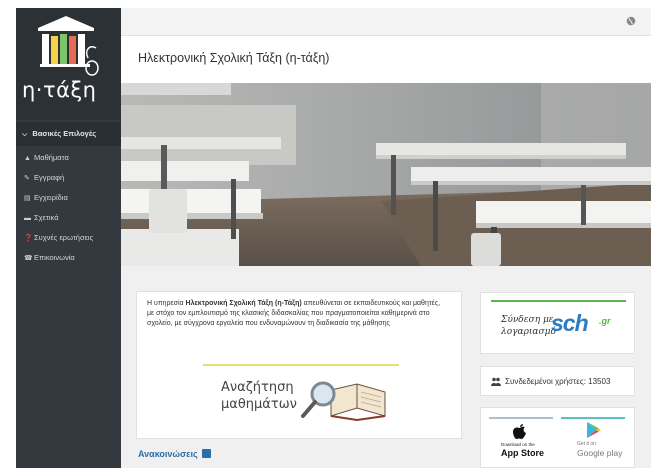 Image resolution: width=656 pixels, height=468 pixels. What do you see at coordinates (520, 432) in the screenshot?
I see `apple-icon` at bounding box center [520, 432].